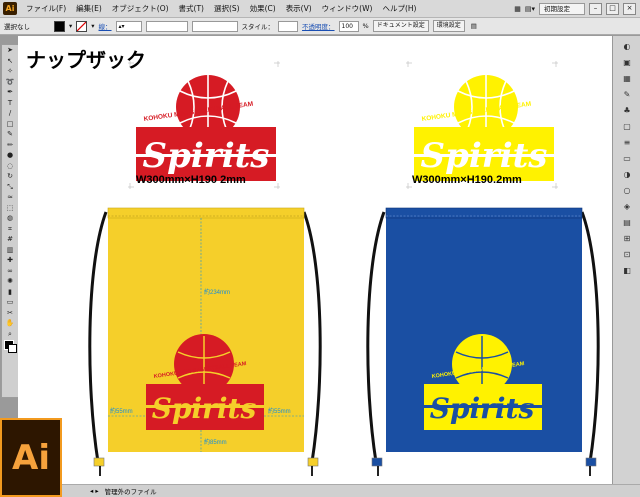 The width and height of the screenshot is (640, 497). Describe the element at coordinates (130, 492) in the screenshot. I see `status-text: 管理外のファイル` at that location.